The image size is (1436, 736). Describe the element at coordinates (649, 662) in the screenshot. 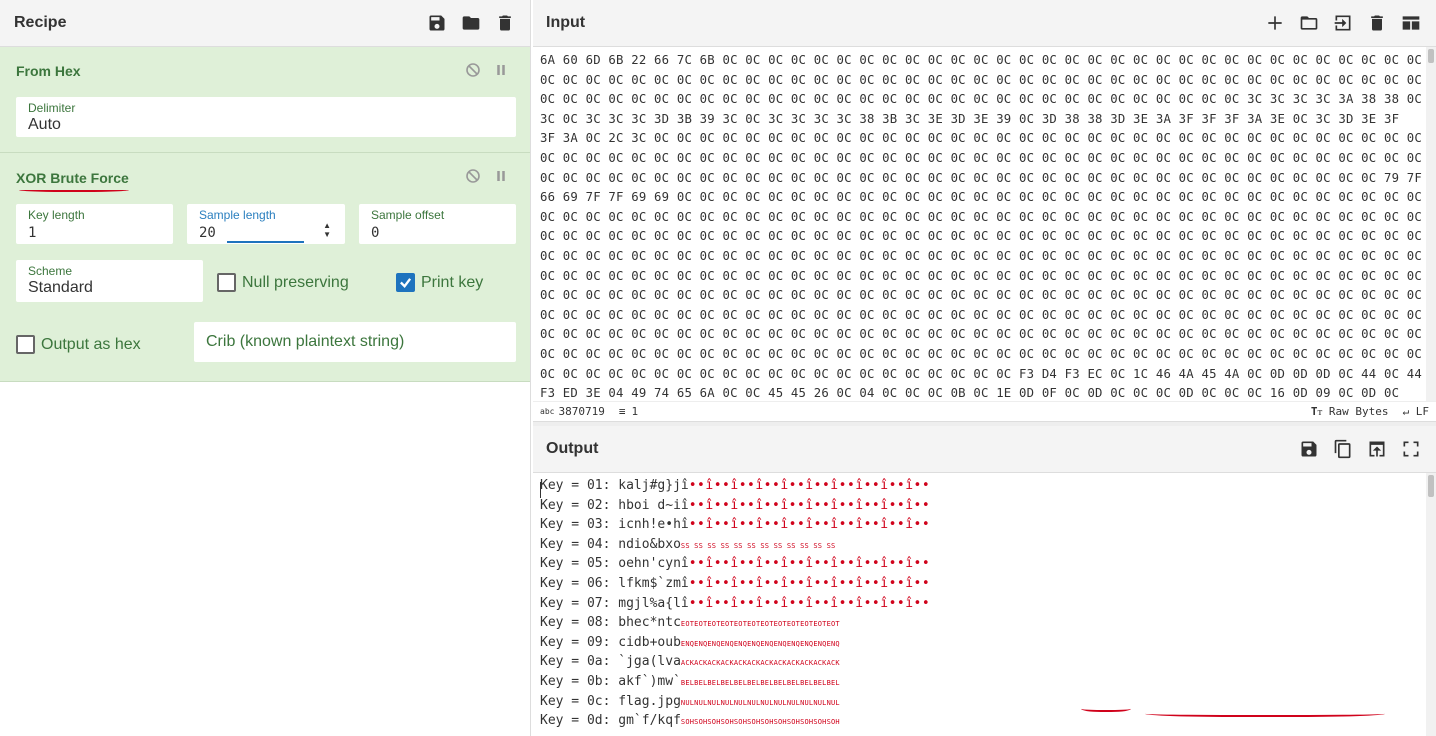

I see `decoded-text: `jga(lva` at that location.